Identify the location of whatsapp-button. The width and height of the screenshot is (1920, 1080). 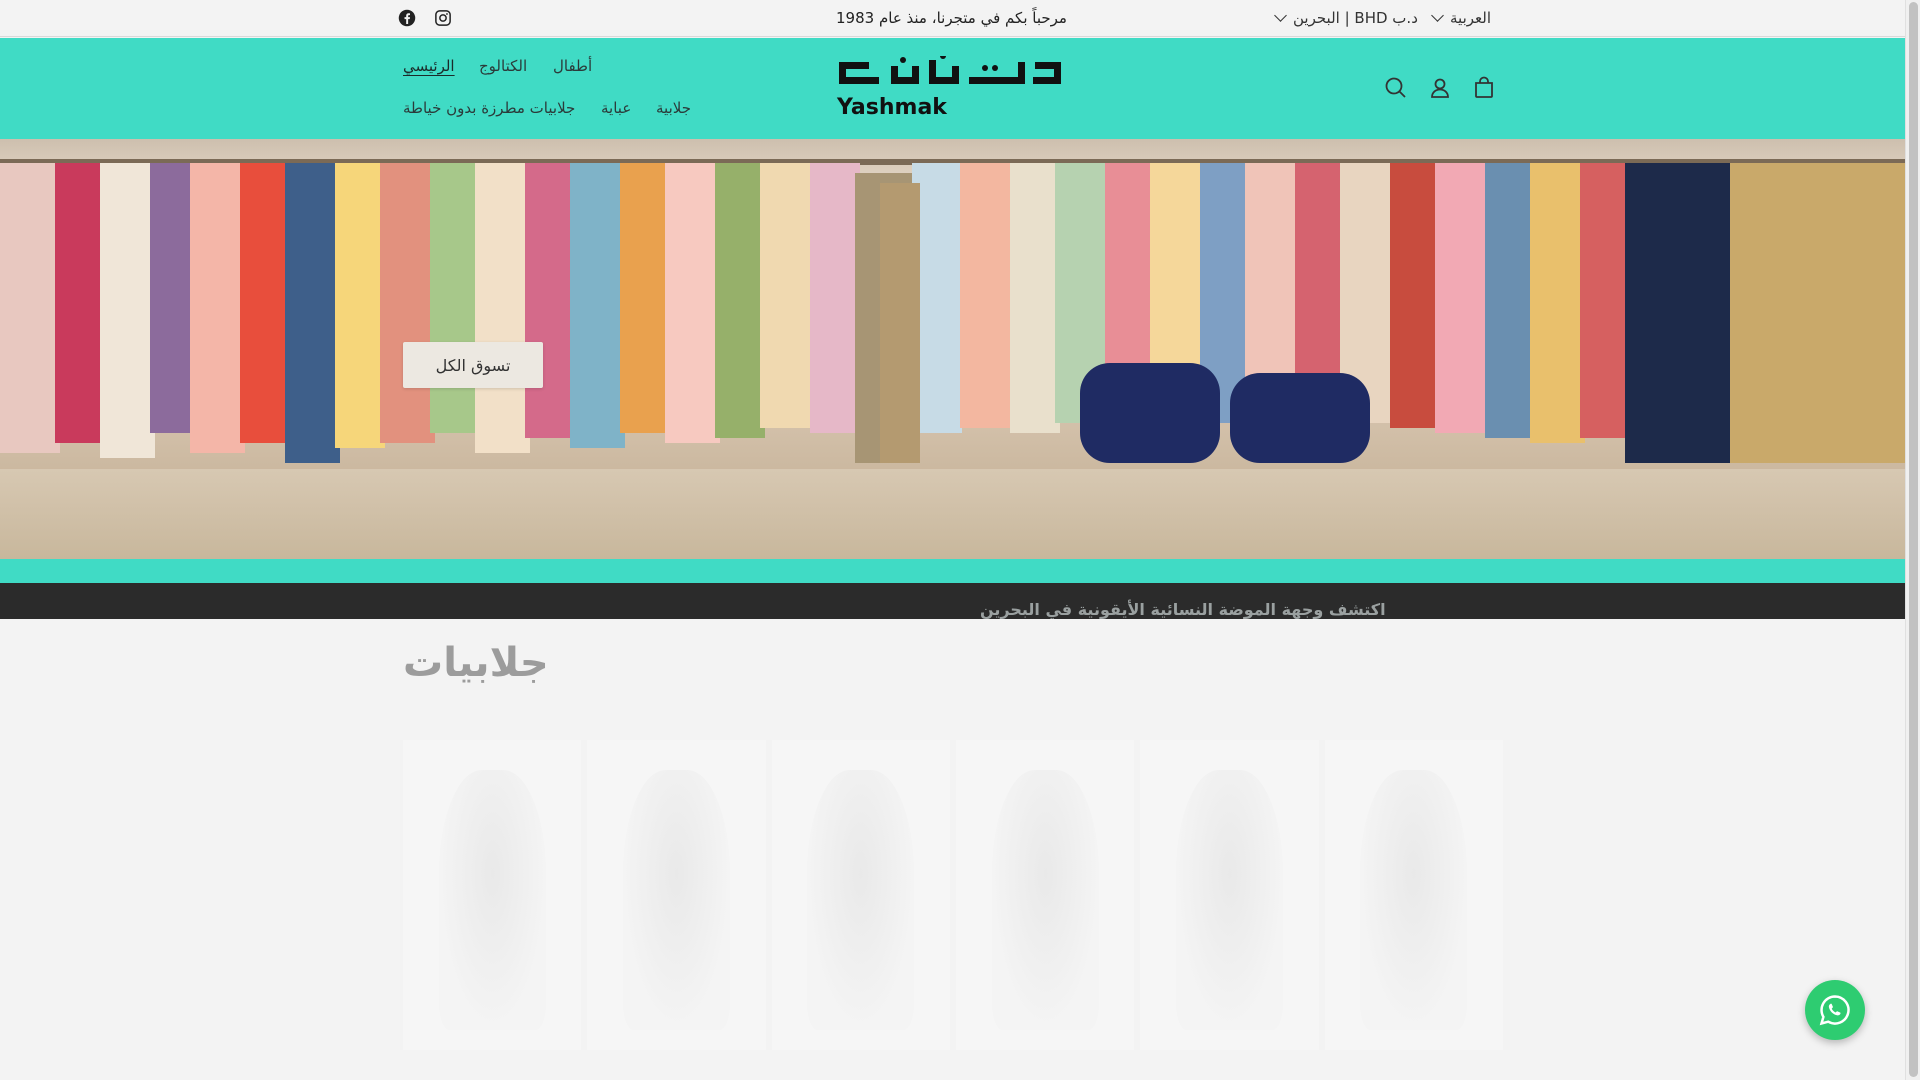
(1835, 1010).